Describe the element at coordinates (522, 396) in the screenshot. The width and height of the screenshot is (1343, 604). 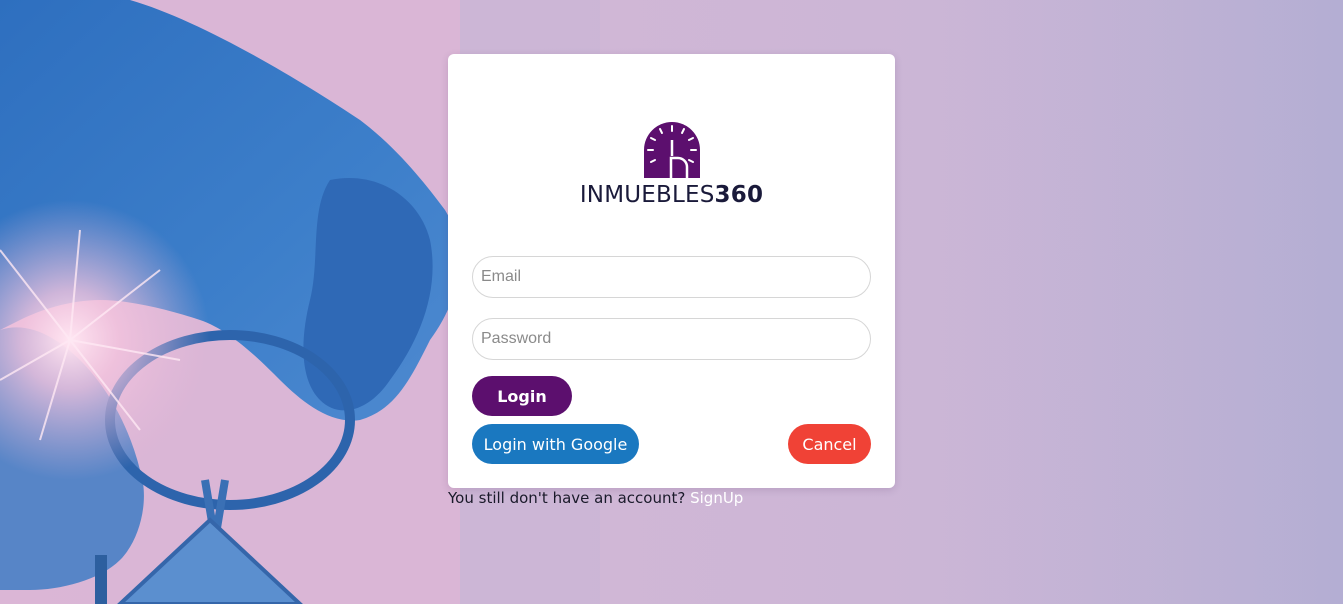
I see `login-button: Login` at that location.